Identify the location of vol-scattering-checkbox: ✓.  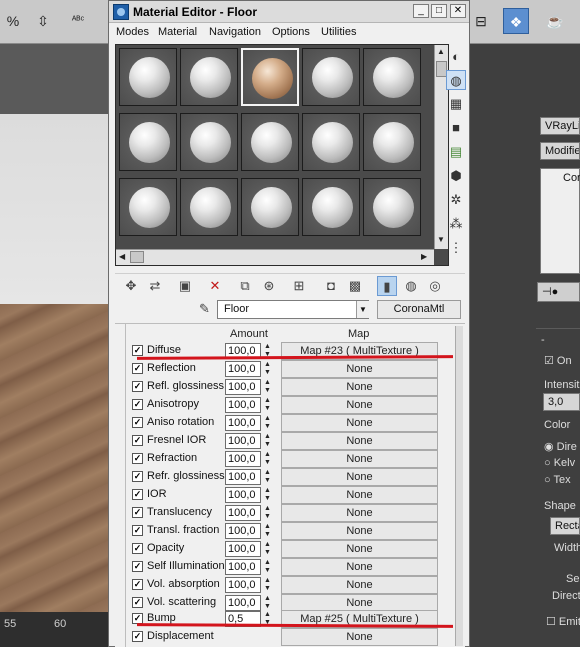
(137, 602).